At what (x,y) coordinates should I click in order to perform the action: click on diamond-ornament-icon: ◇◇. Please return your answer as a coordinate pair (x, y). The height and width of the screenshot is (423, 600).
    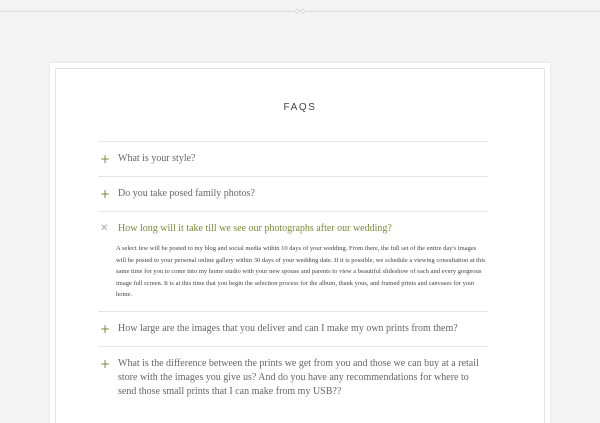
    Looking at the image, I should click on (300, 11).